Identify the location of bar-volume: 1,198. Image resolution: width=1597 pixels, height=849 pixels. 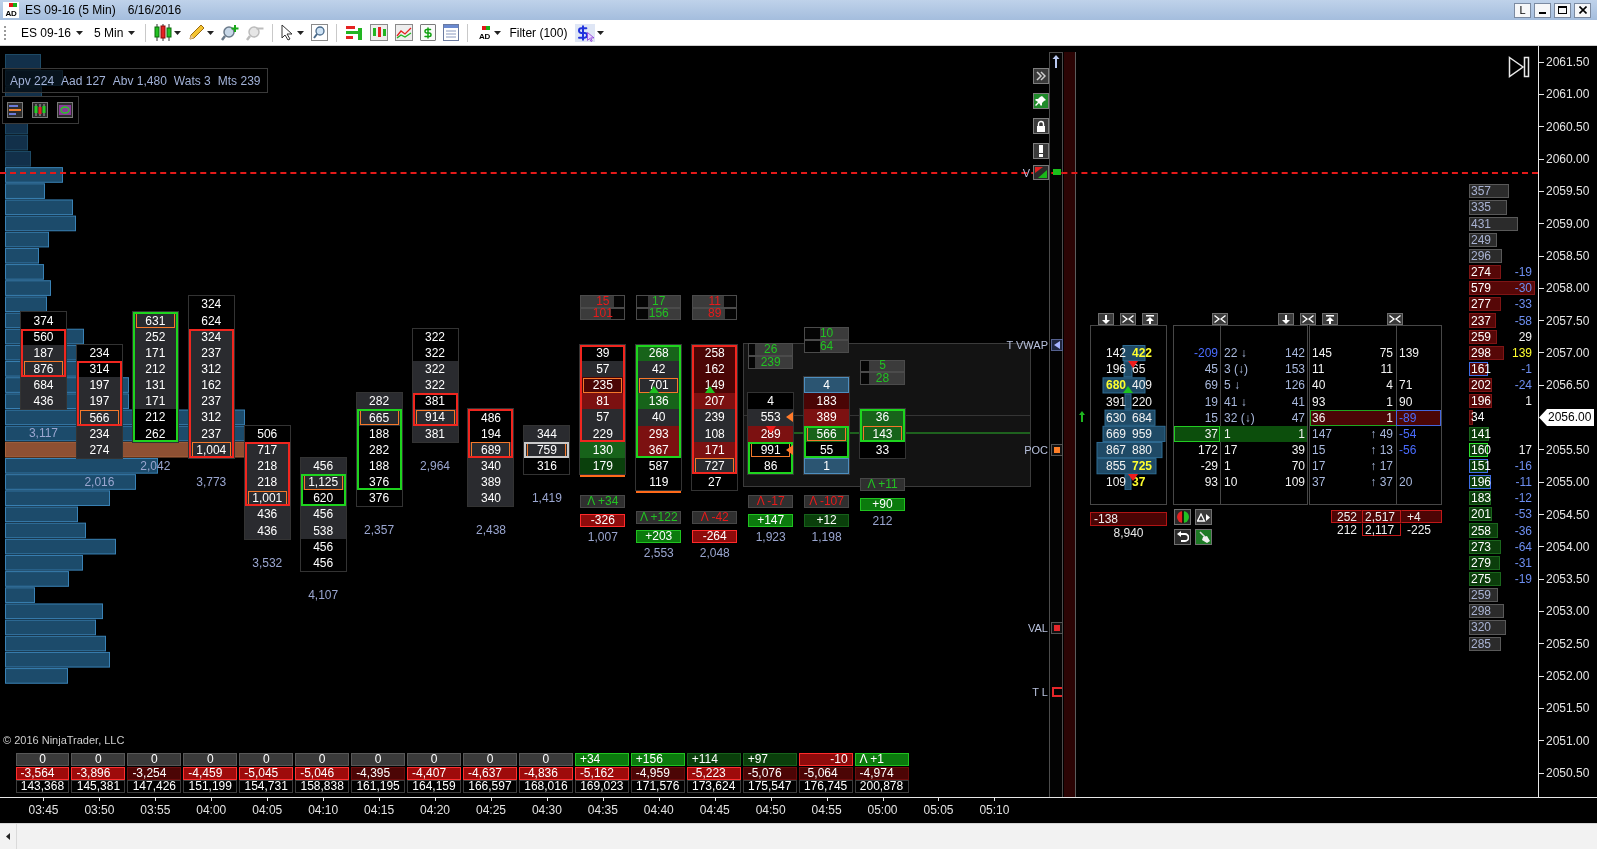
(826, 536).